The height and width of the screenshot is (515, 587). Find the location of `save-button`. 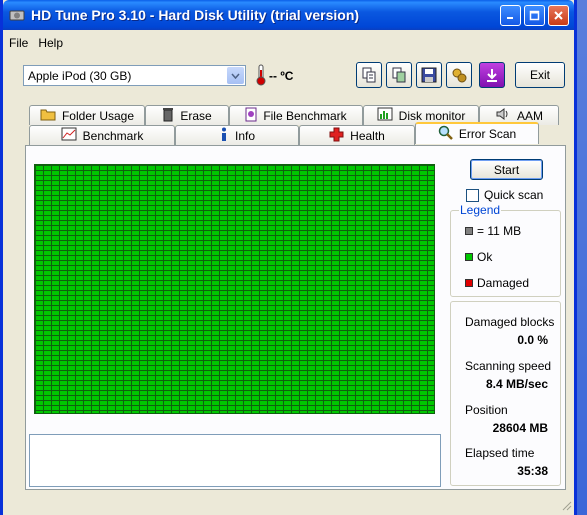

save-button is located at coordinates (429, 75).